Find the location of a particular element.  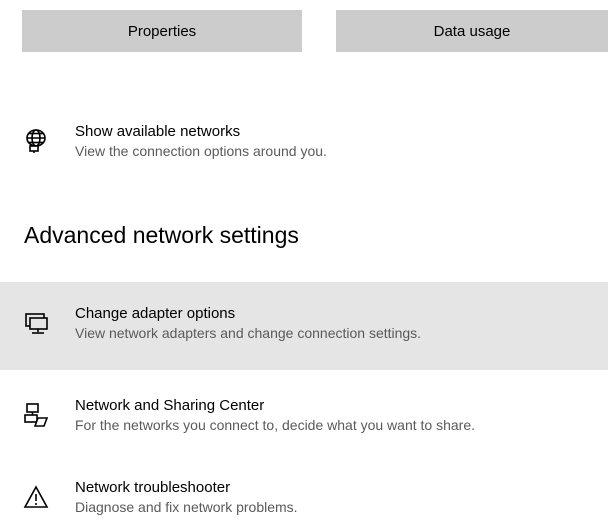

sharing-center-icon is located at coordinates (36, 415).